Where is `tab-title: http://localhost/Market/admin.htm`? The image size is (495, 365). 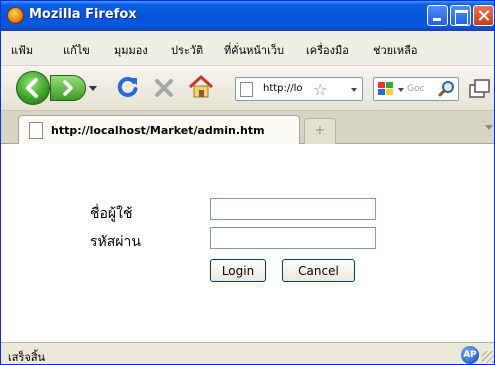
tab-title: http://localhost/Market/admin.htm is located at coordinates (158, 130).